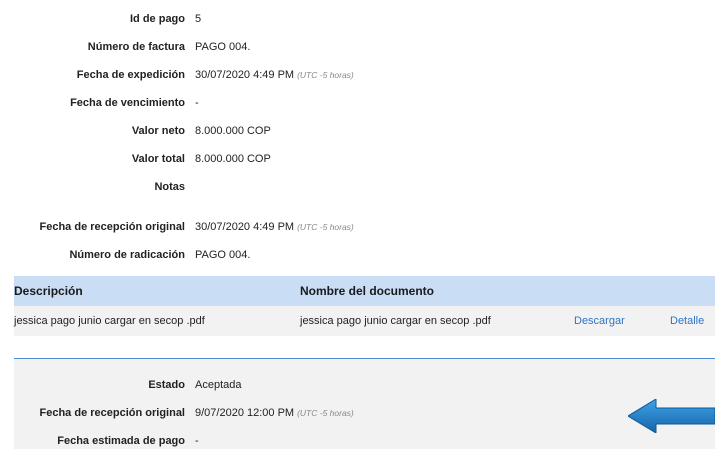  Describe the element at coordinates (127, 103) in the screenshot. I see `detail-label: Fecha de vencimiento` at that location.